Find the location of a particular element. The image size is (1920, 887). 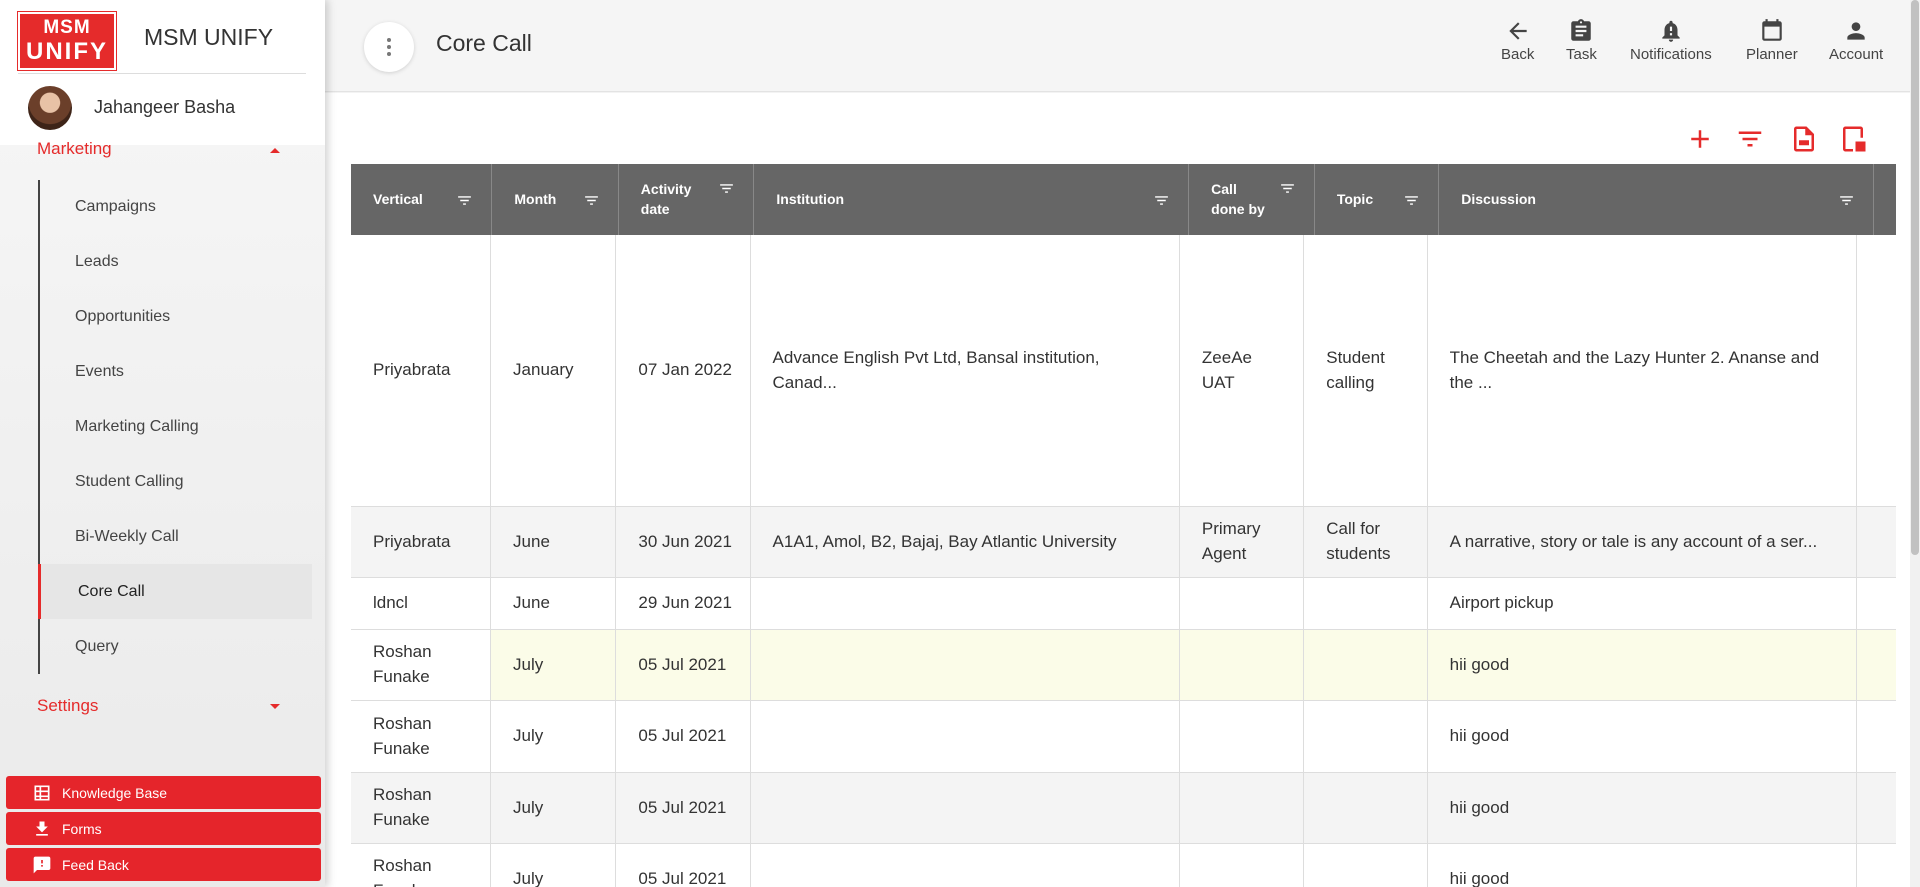

clipboard-icon is located at coordinates (1581, 30).